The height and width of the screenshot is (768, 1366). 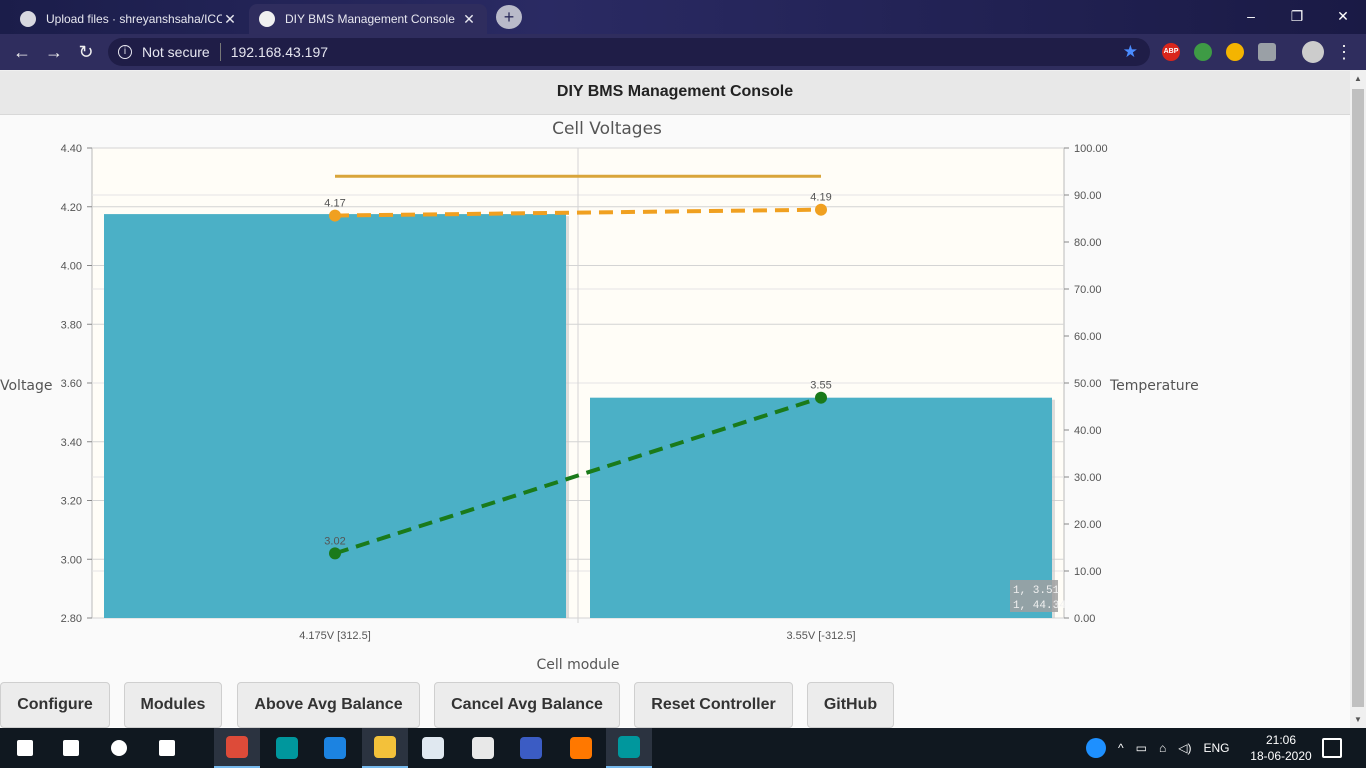 I want to click on reset-controller-button: Reset Controller, so click(x=713, y=705).